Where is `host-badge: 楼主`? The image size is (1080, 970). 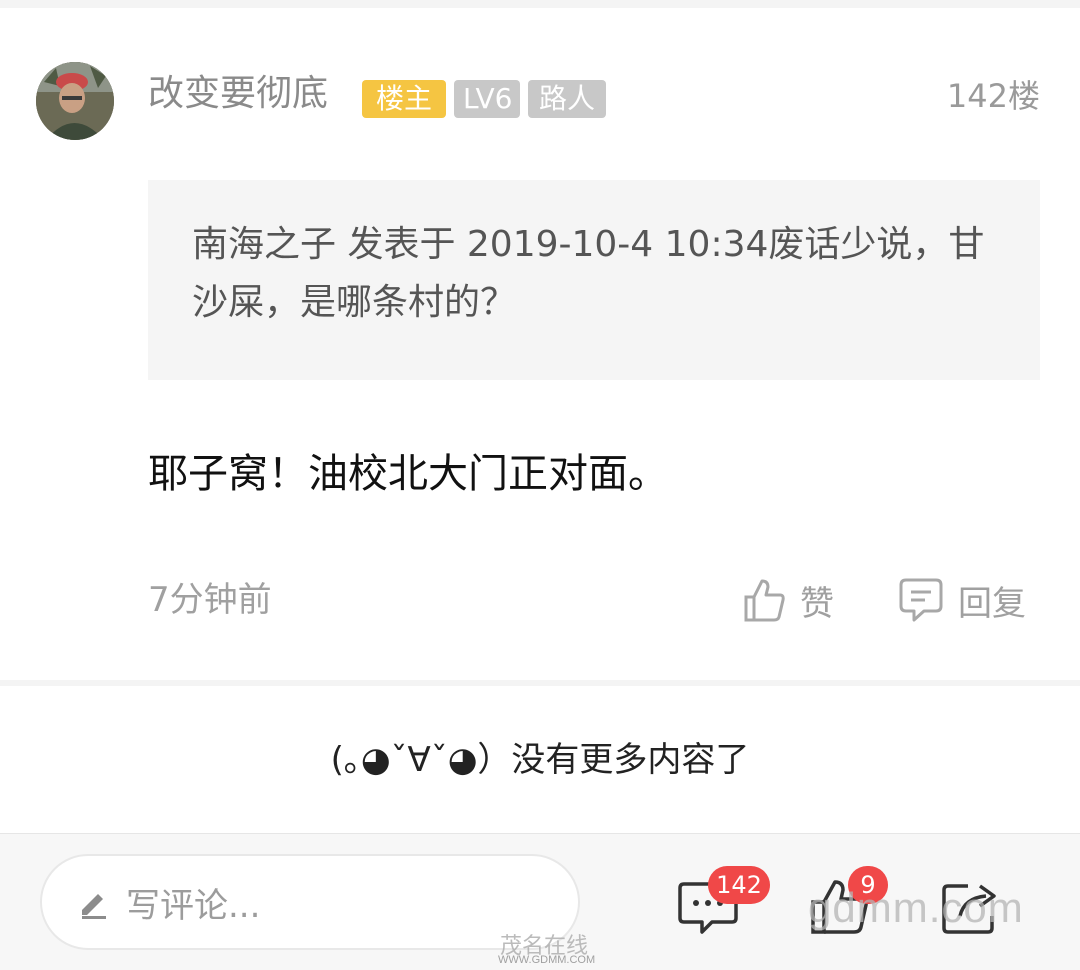
host-badge: 楼主 is located at coordinates (404, 99).